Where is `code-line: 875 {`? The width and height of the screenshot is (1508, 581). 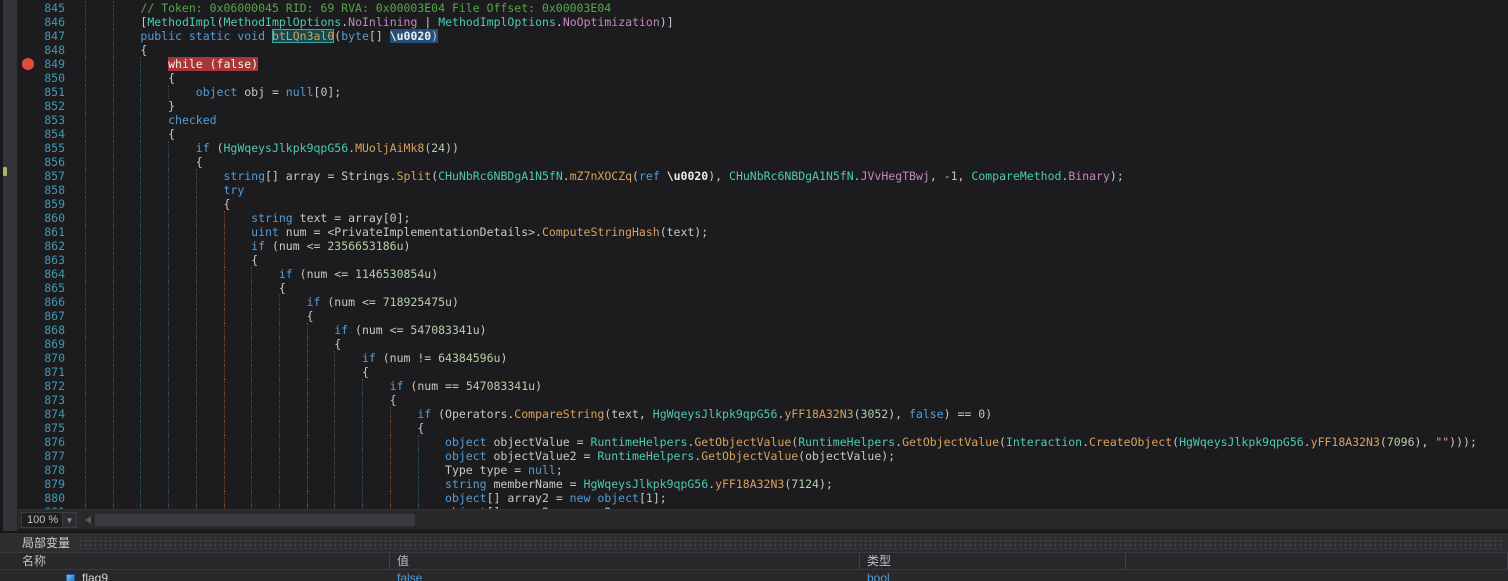
code-line: 875 { is located at coordinates (762, 428).